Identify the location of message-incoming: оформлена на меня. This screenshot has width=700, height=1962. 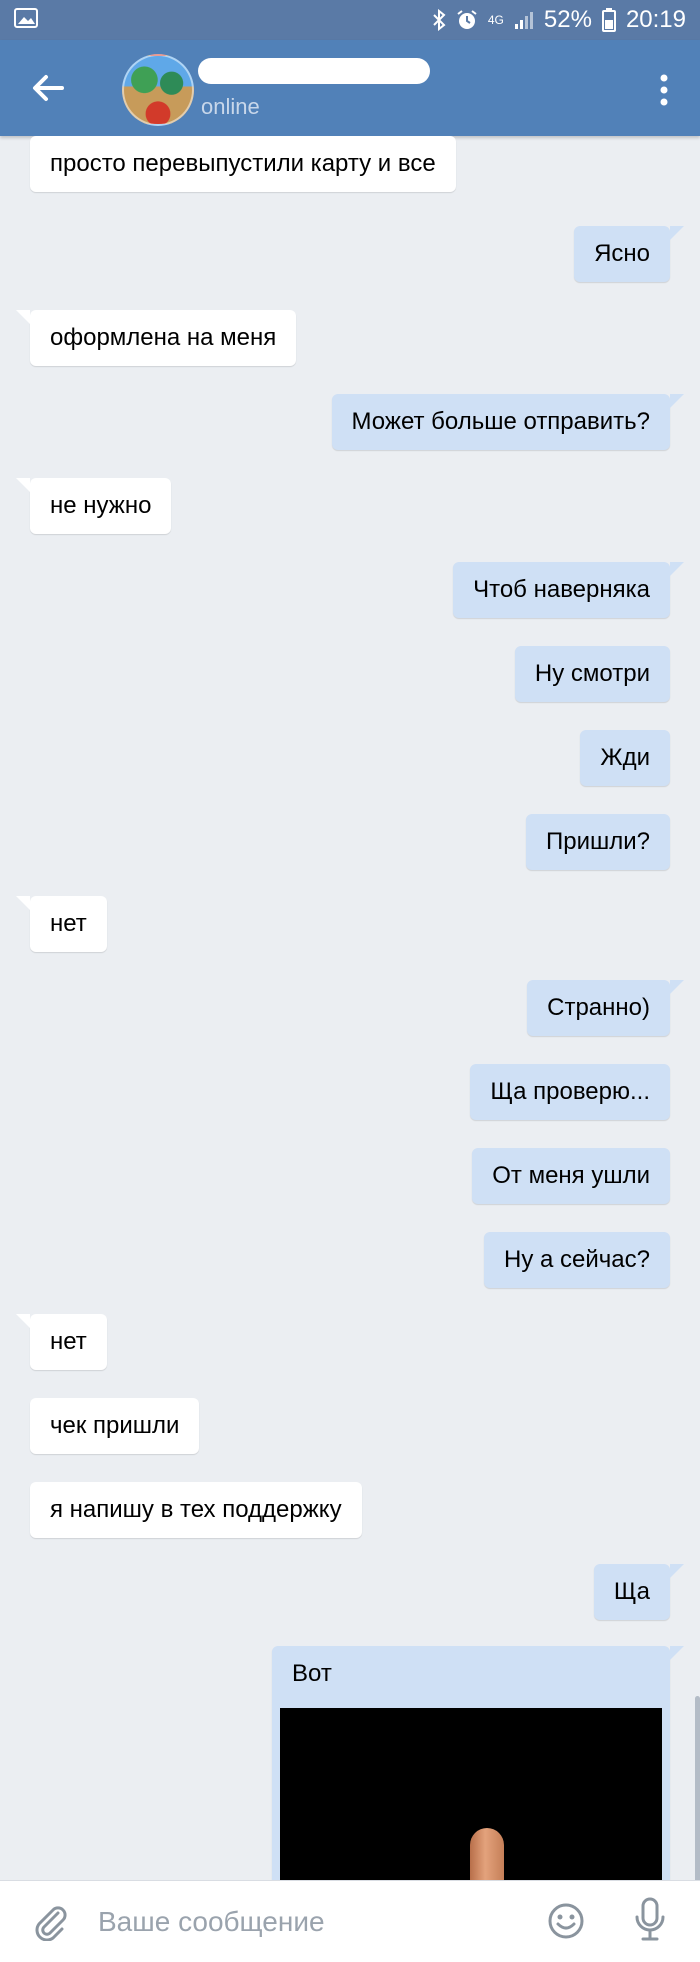
(156, 338).